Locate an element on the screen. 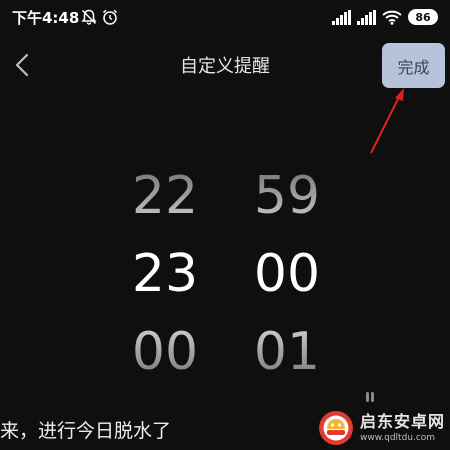 The height and width of the screenshot is (450, 450). status-time: 下午4:48 is located at coordinates (46, 18).